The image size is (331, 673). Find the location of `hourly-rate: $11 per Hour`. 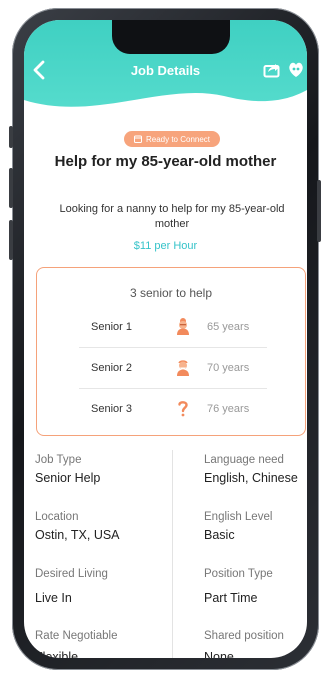

hourly-rate: $11 per Hour is located at coordinates (165, 246).